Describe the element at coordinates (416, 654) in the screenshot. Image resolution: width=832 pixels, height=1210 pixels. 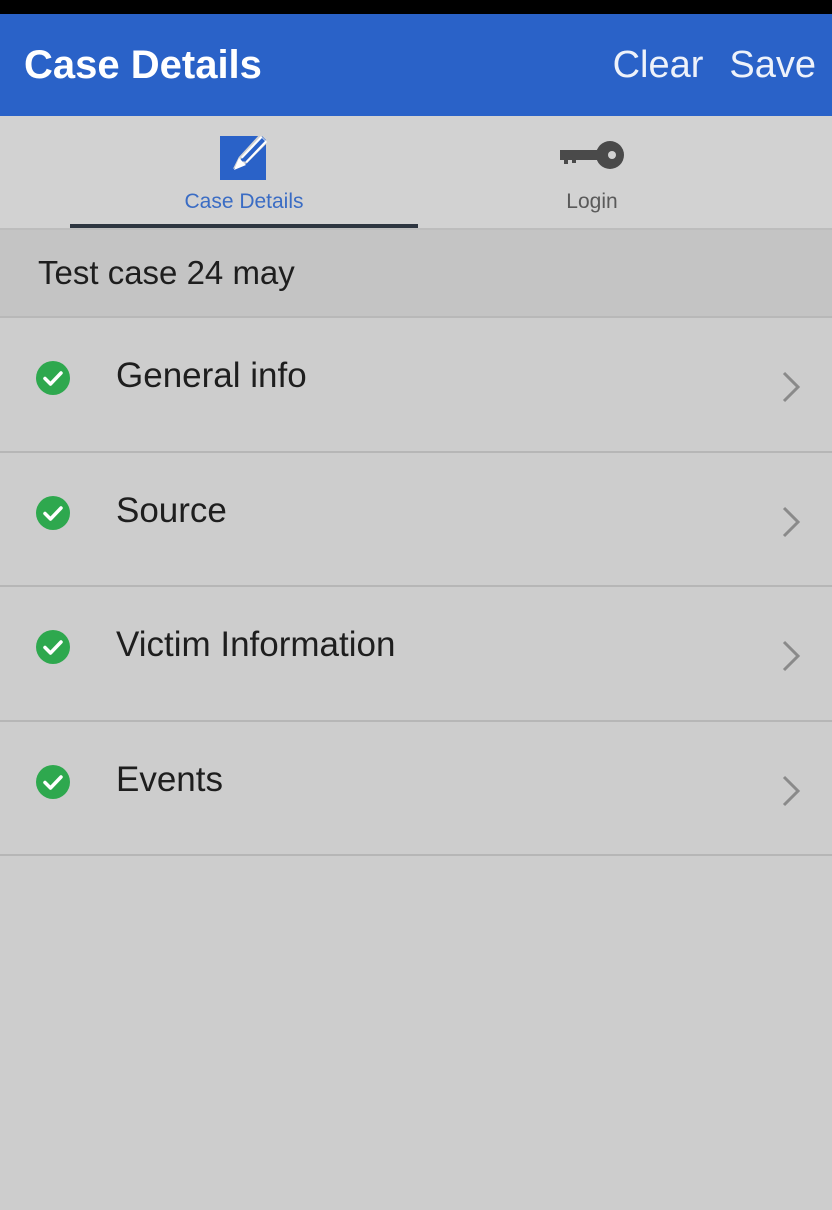
I see `section-row-victim-information: Victim Information` at that location.